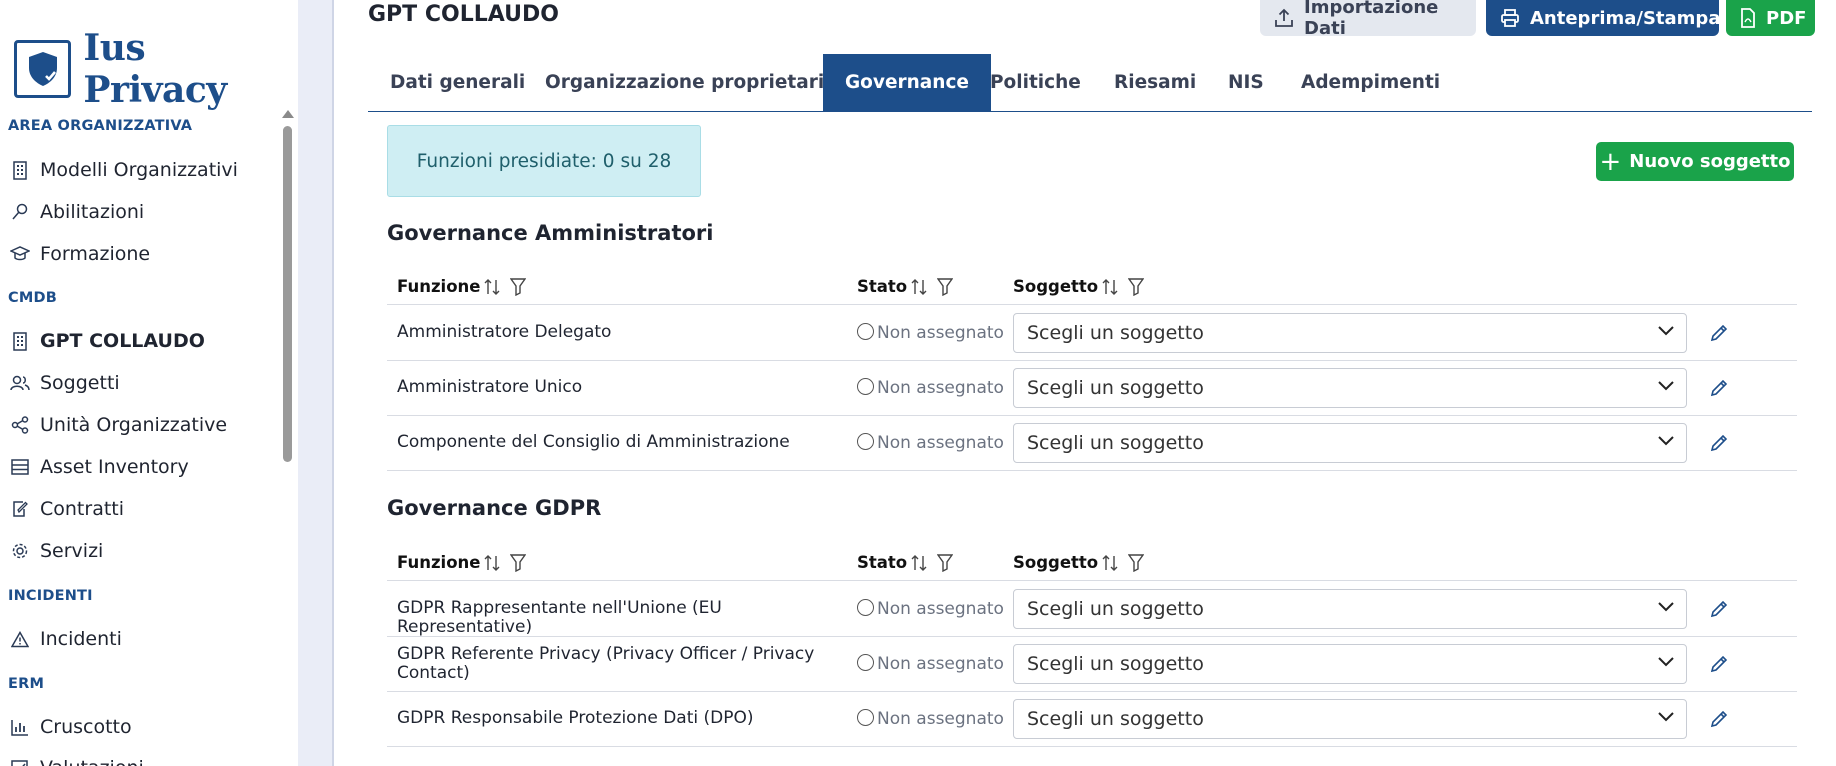  I want to click on tab-dati-generali: Dati generali, so click(457, 82).